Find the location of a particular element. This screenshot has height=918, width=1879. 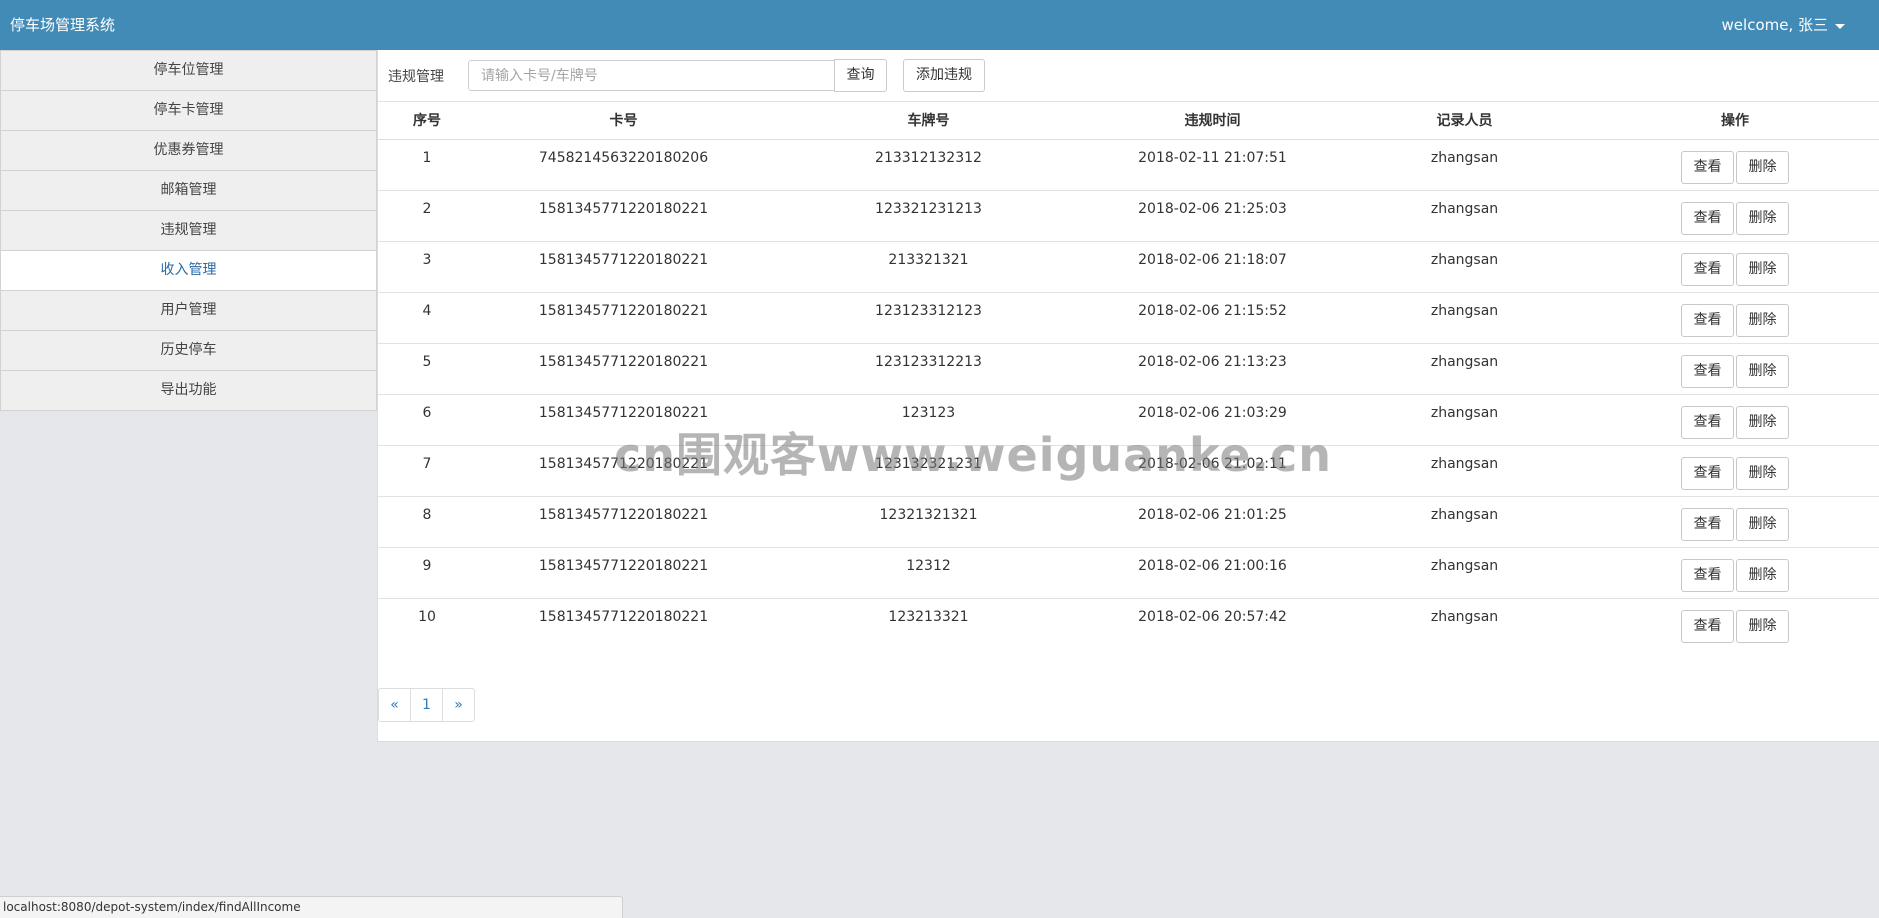

search-input is located at coordinates (651, 75).